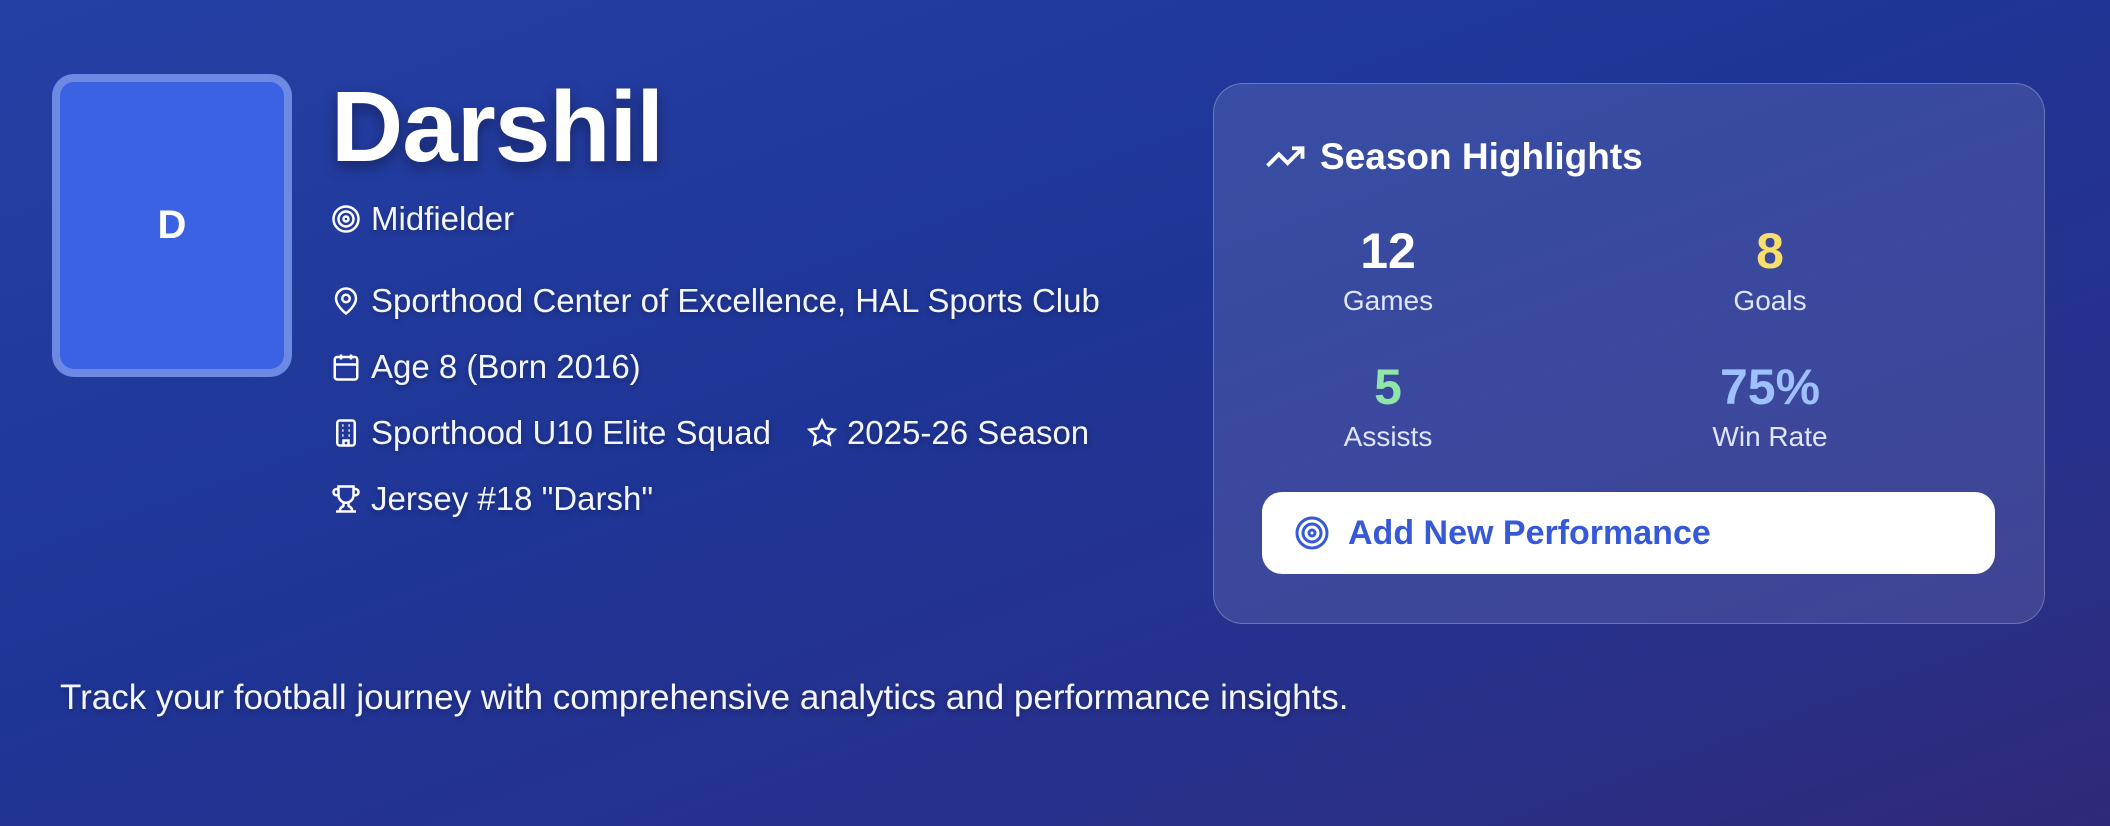 Image resolution: width=2110 pixels, height=826 pixels. I want to click on trophy-icon, so click(346, 499).